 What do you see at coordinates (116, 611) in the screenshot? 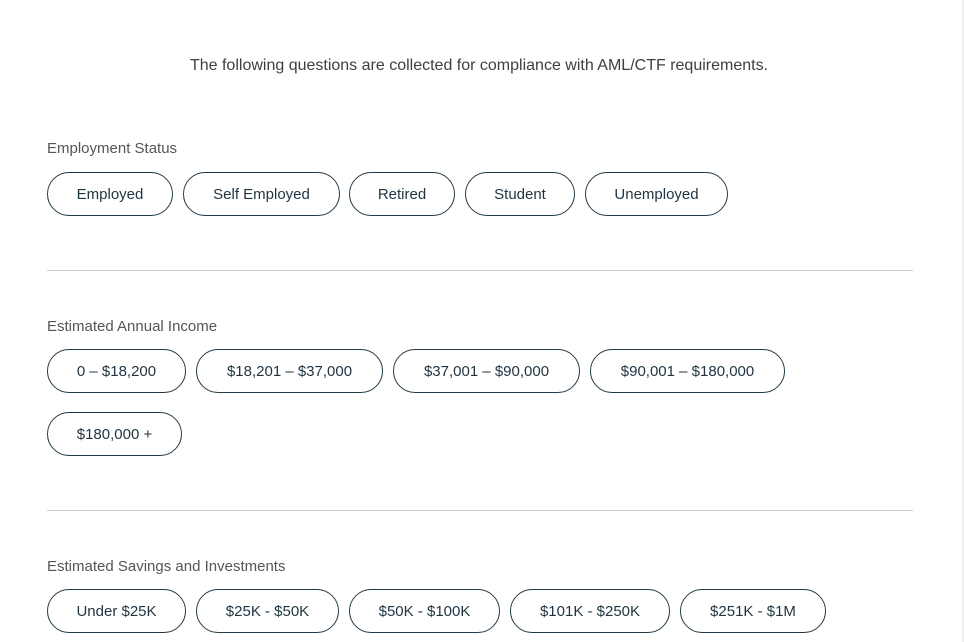
I see `option-savings-under-25k: Under $25K` at bounding box center [116, 611].